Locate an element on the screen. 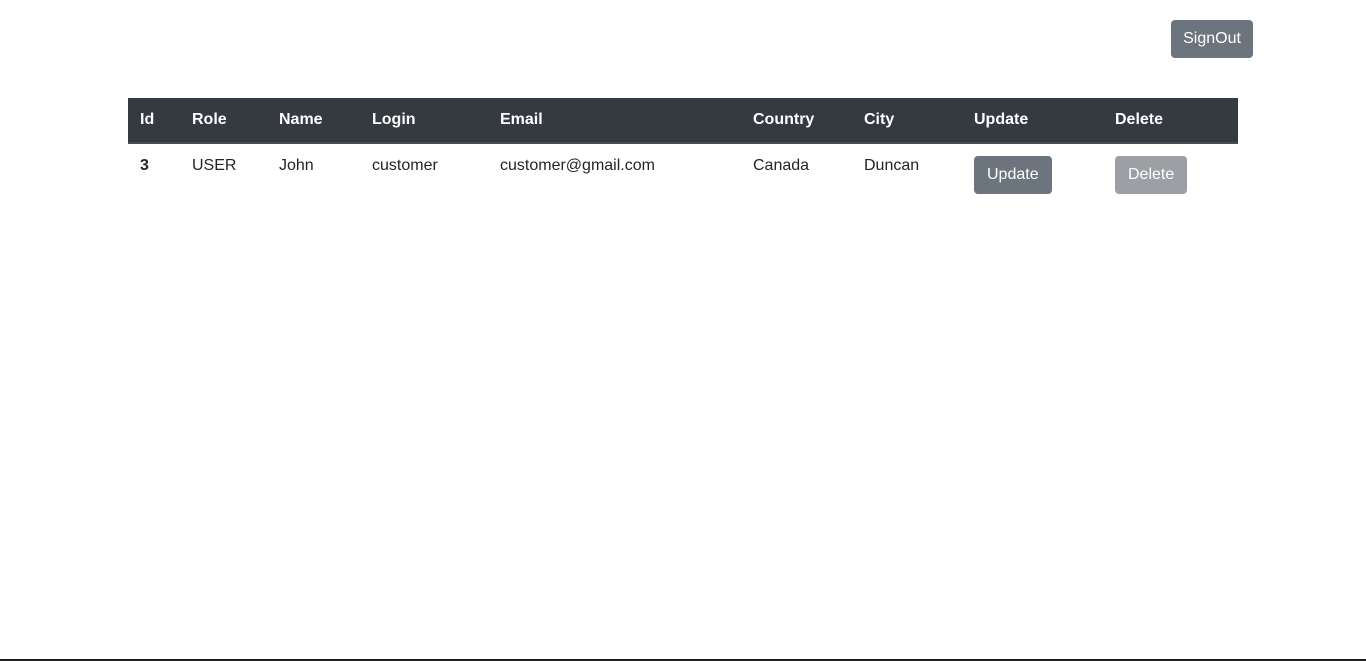 The height and width of the screenshot is (661, 1366). column-header-name: Name is located at coordinates (313, 121).